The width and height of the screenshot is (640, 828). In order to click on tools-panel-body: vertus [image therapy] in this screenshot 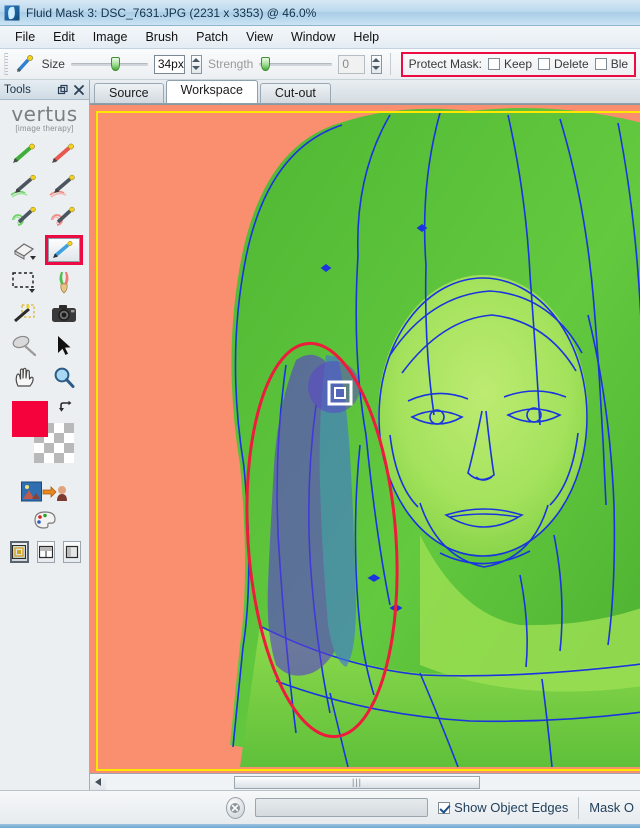, I will do `click(44, 445)`.